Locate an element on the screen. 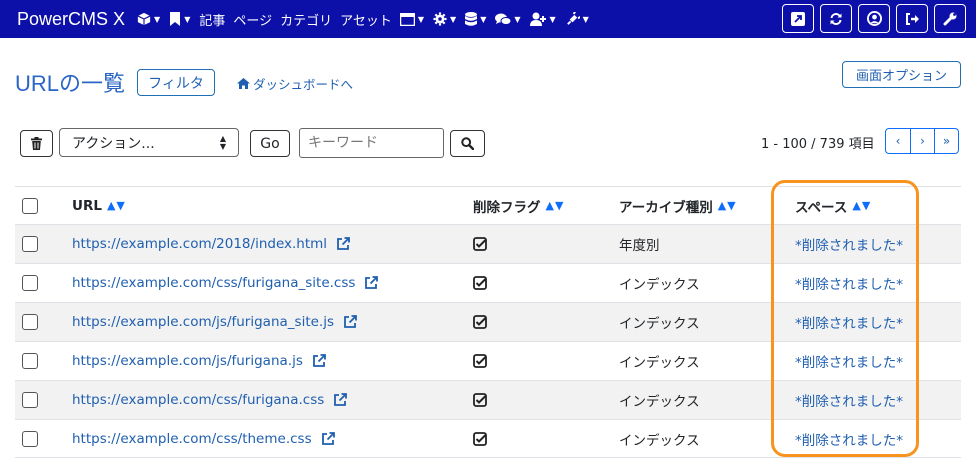  screen-options-button: 画面オプション is located at coordinates (901, 74).